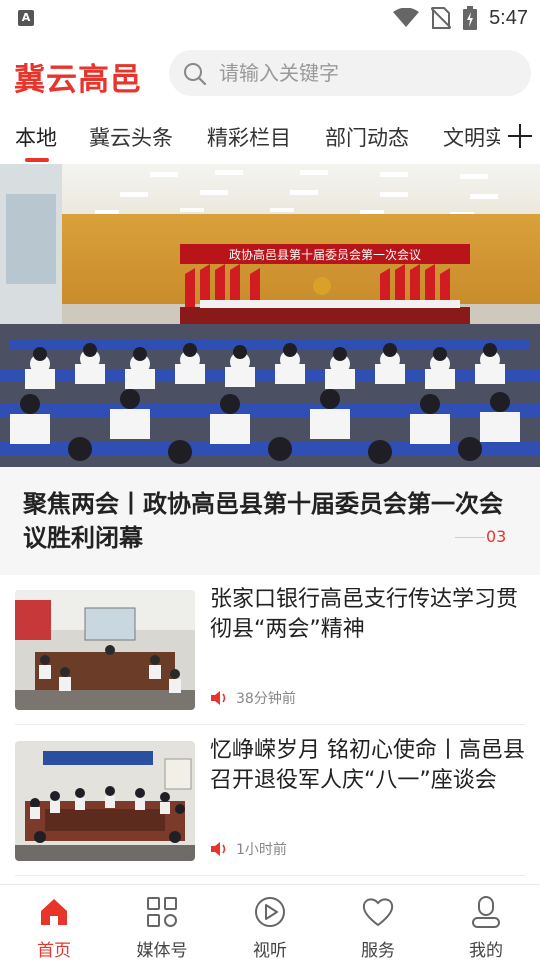 The image size is (540, 961). I want to click on app-header: 冀云高邑, so click(270, 73).